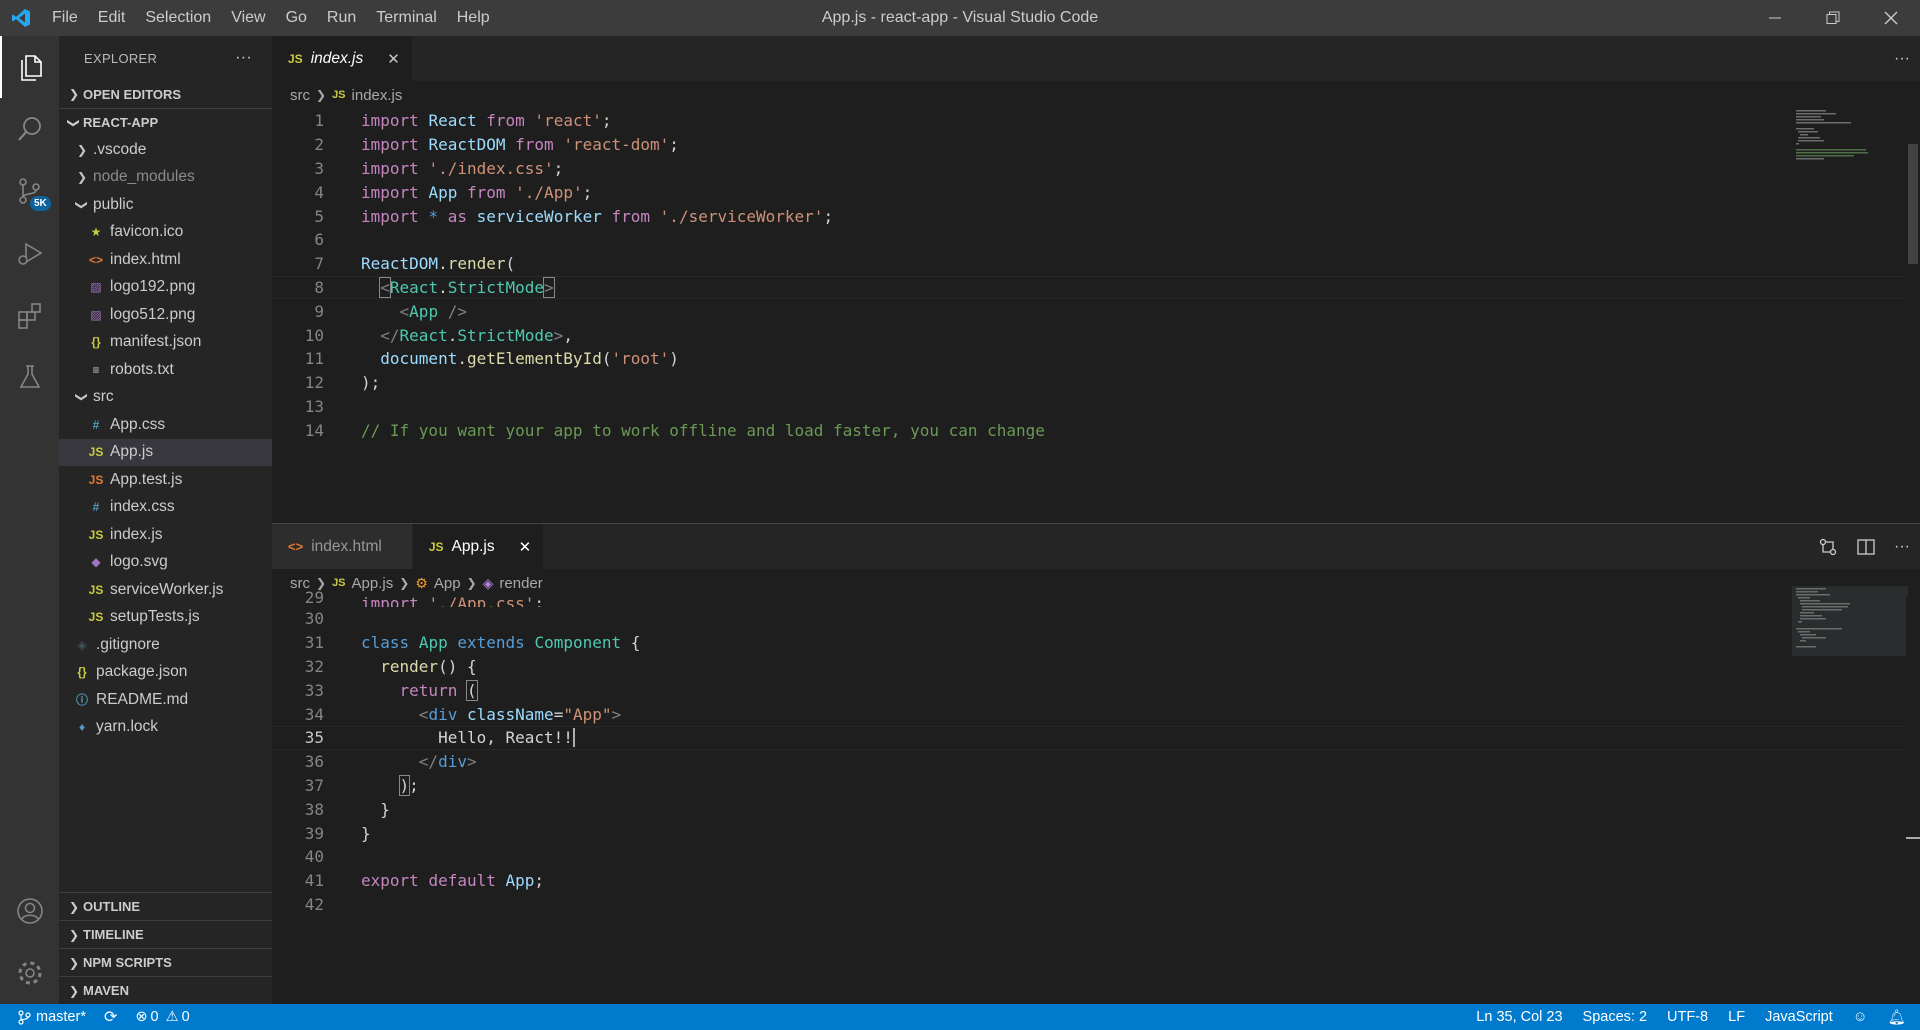  Describe the element at coordinates (29, 67) in the screenshot. I see `explorer-view-button` at that location.